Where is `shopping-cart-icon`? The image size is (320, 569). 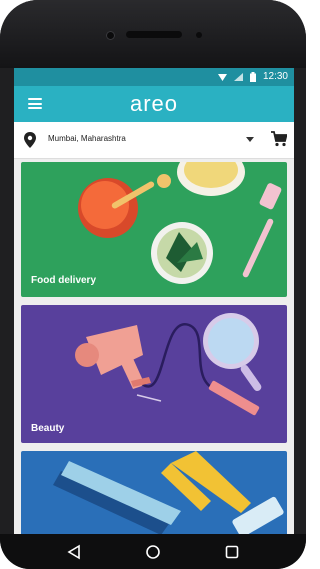 shopping-cart-icon is located at coordinates (279, 139).